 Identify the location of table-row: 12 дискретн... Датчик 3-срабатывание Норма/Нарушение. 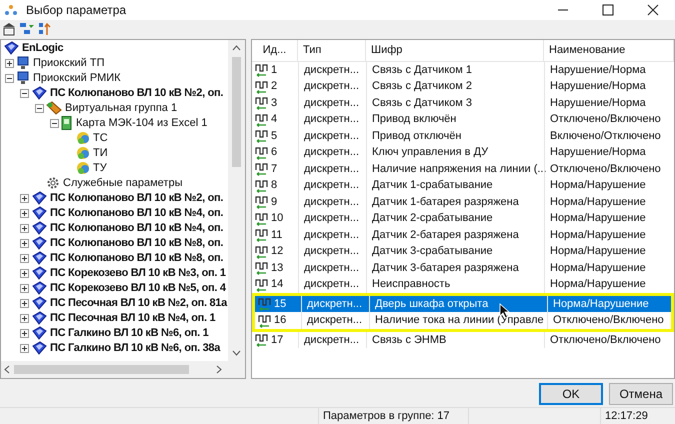
(463, 251).